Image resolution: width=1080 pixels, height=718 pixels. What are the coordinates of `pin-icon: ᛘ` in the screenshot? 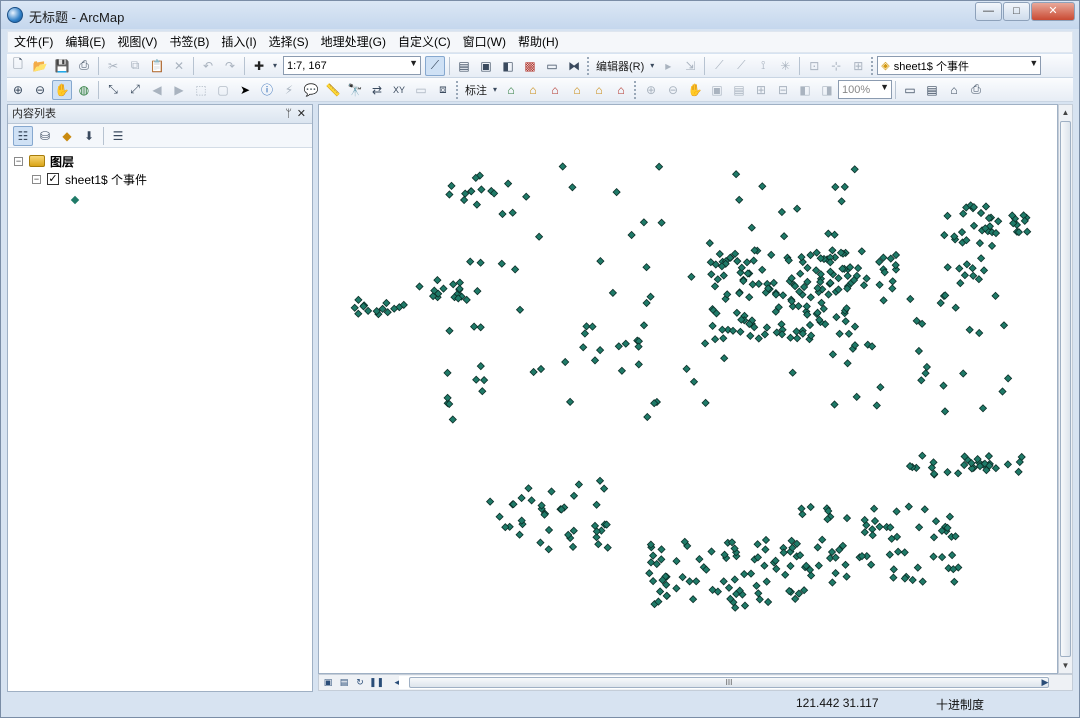 It's located at (288, 114).